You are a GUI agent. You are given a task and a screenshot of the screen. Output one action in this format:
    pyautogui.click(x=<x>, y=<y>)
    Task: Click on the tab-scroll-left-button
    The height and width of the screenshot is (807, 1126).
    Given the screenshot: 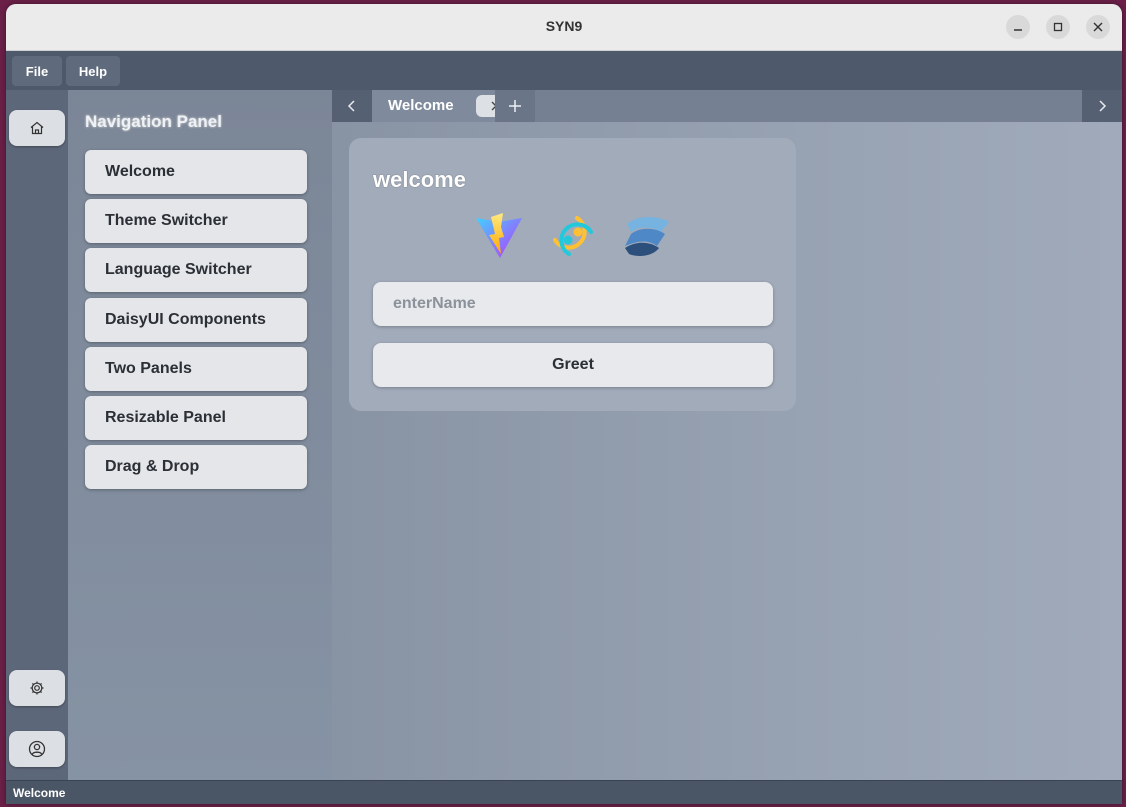 What is the action you would take?
    pyautogui.click(x=352, y=106)
    